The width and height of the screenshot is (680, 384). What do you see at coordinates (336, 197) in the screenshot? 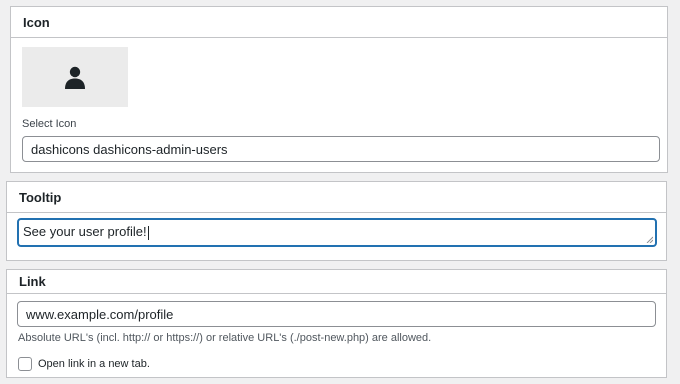
I see `tooltip-panel-title: Tooltip` at bounding box center [336, 197].